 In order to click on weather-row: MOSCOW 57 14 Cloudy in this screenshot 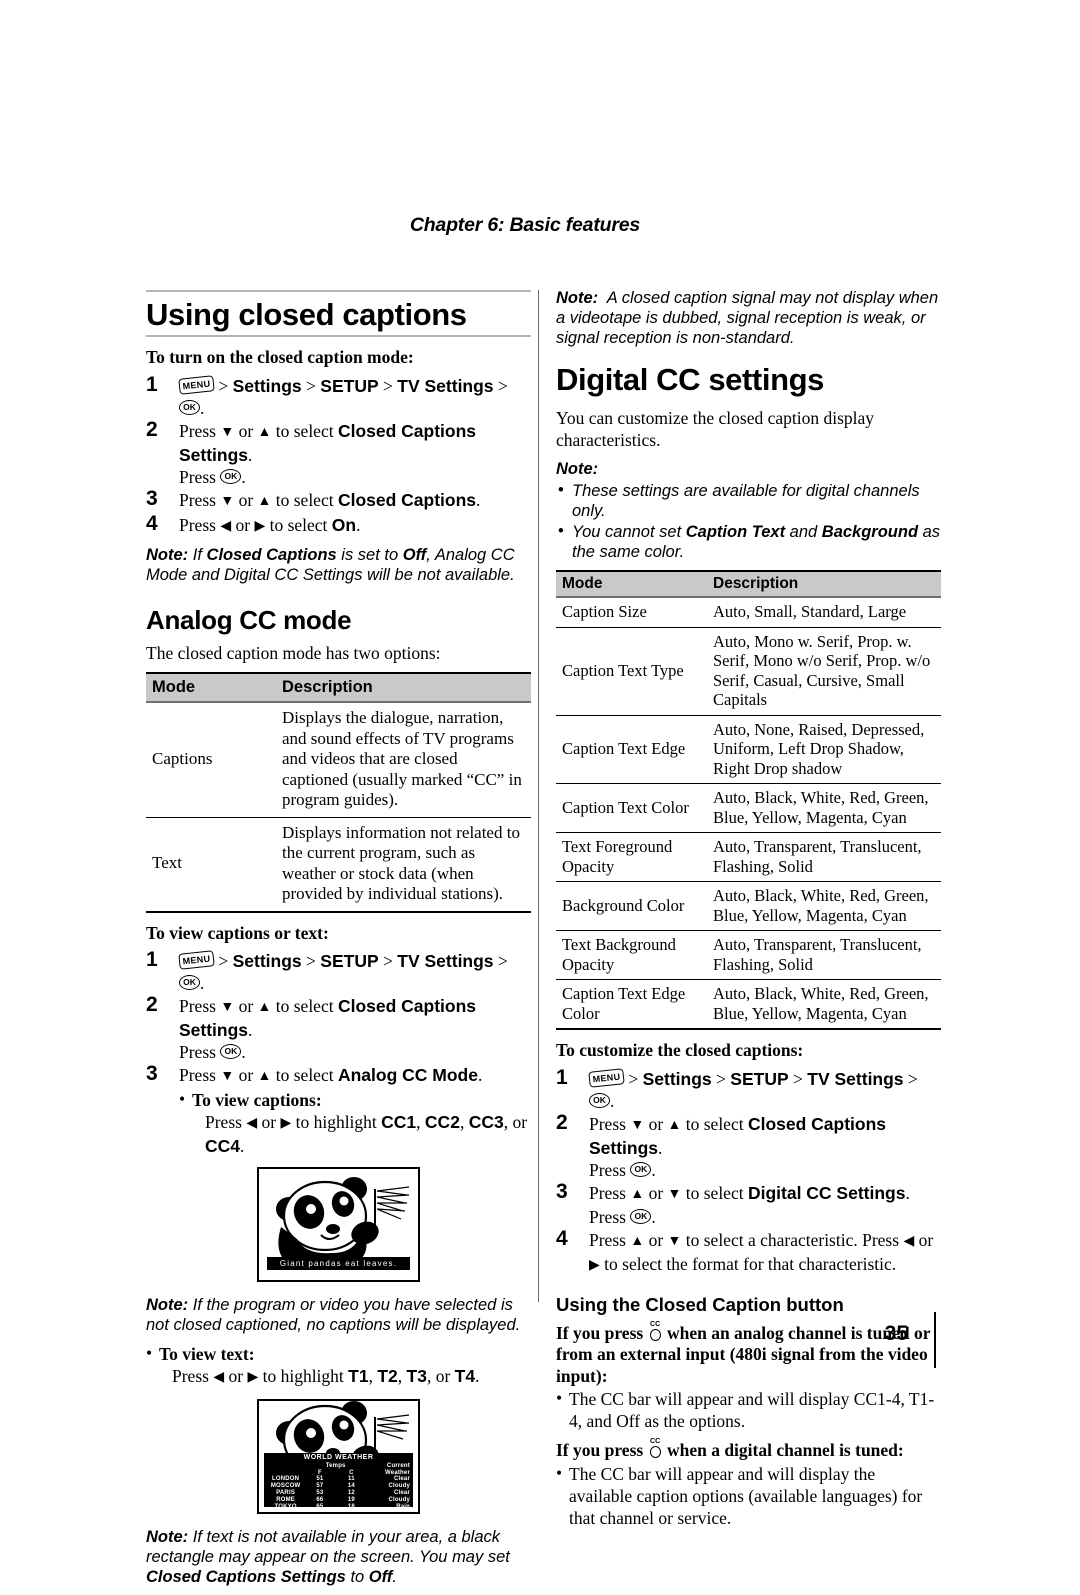, I will do `click(338, 1486)`.